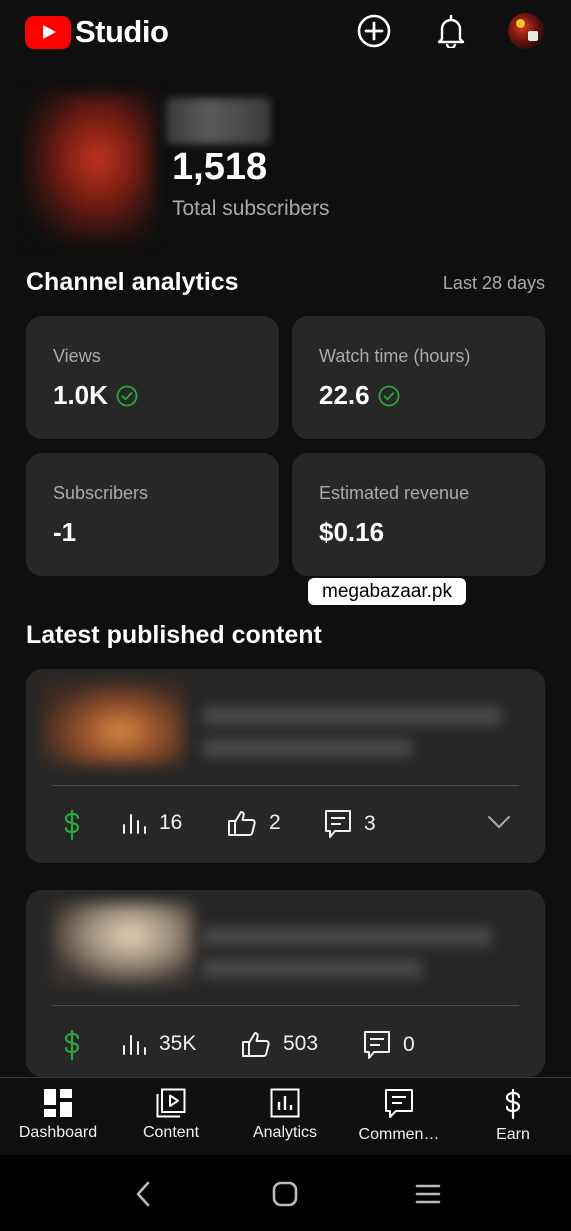 Image resolution: width=571 pixels, height=1231 pixels. What do you see at coordinates (220, 167) in the screenshot?
I see `subscriber-count: 1,518` at bounding box center [220, 167].